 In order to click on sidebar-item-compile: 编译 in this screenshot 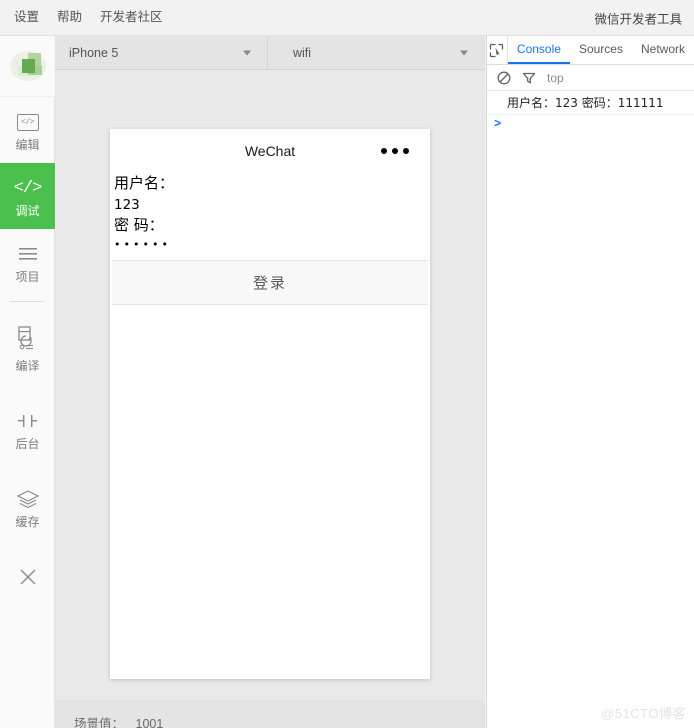, I will do `click(27, 343)`.